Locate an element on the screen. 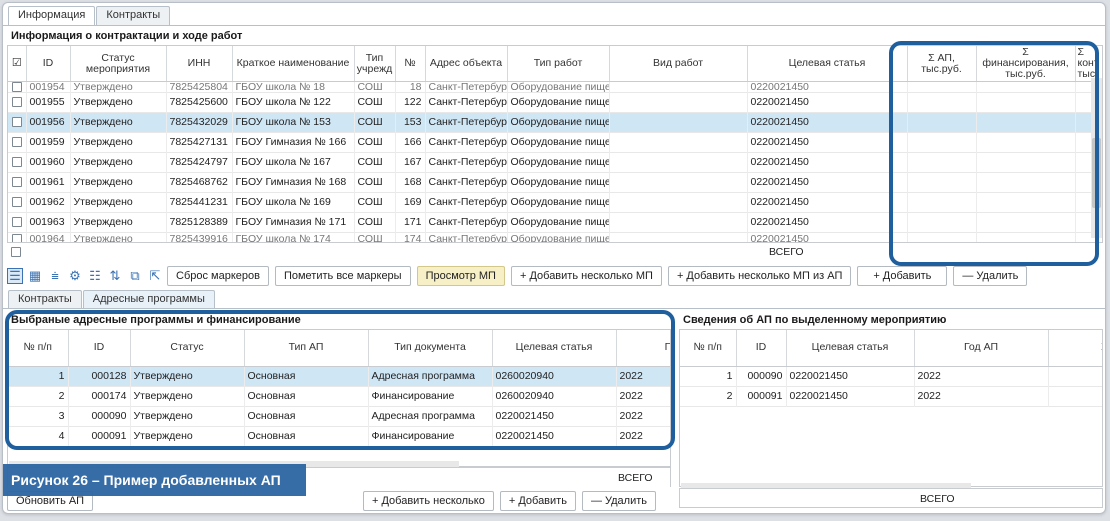 This screenshot has height=521, width=1110. select-all-checkbox: ☑ is located at coordinates (17, 64).